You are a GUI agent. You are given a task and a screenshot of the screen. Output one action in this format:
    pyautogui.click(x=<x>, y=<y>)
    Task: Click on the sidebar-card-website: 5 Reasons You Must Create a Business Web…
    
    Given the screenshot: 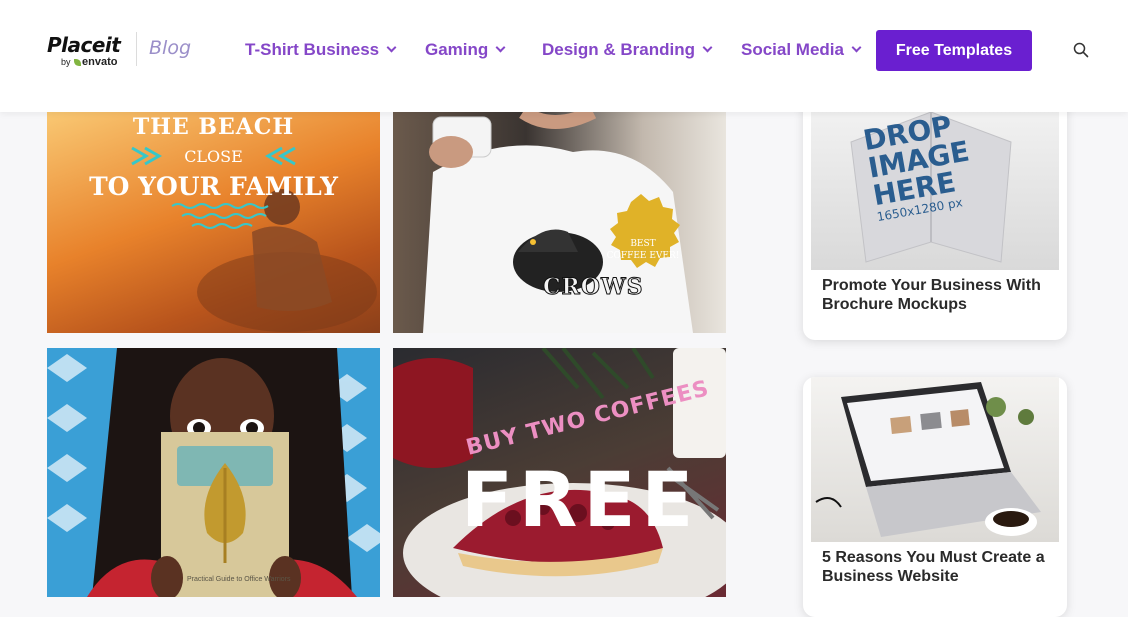 What is the action you would take?
    pyautogui.click(x=935, y=497)
    